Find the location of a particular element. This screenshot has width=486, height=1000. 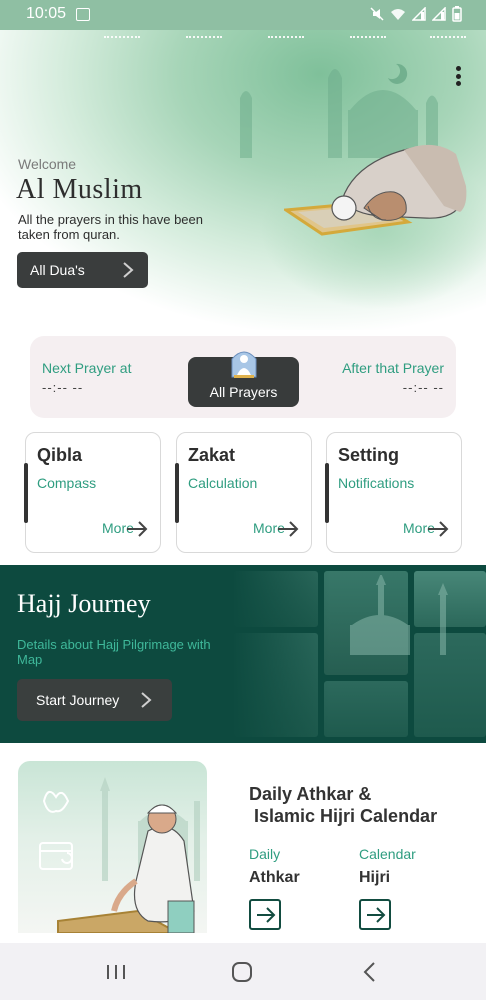

all-prayers-label: All Prayers is located at coordinates (243, 392).